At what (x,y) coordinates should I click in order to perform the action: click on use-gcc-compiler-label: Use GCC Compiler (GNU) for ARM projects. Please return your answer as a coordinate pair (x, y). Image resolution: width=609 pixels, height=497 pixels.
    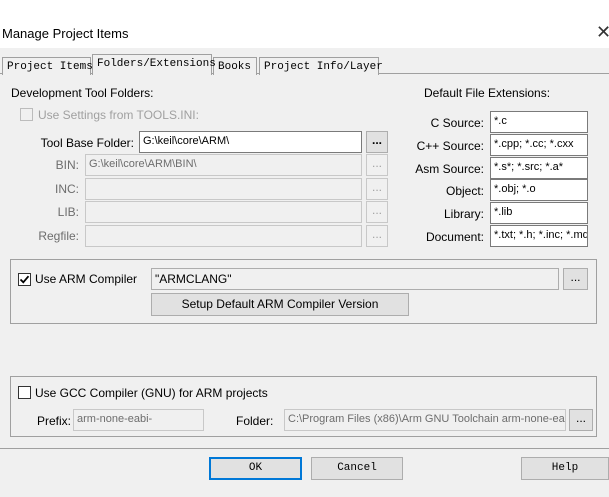
    Looking at the image, I should click on (151, 393).